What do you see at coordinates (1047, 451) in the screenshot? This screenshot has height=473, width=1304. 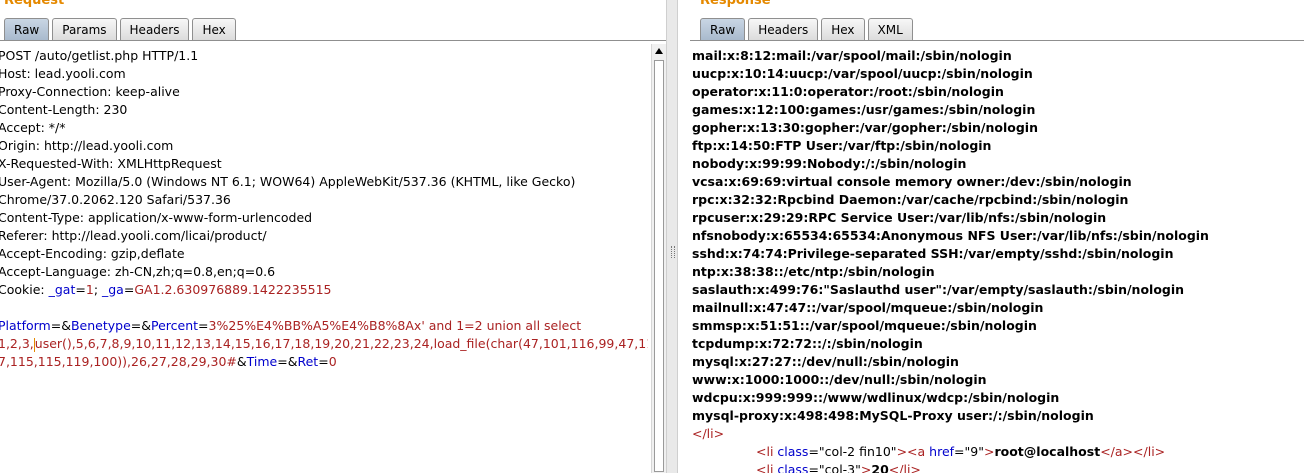 I see `html-text: root@localhost` at bounding box center [1047, 451].